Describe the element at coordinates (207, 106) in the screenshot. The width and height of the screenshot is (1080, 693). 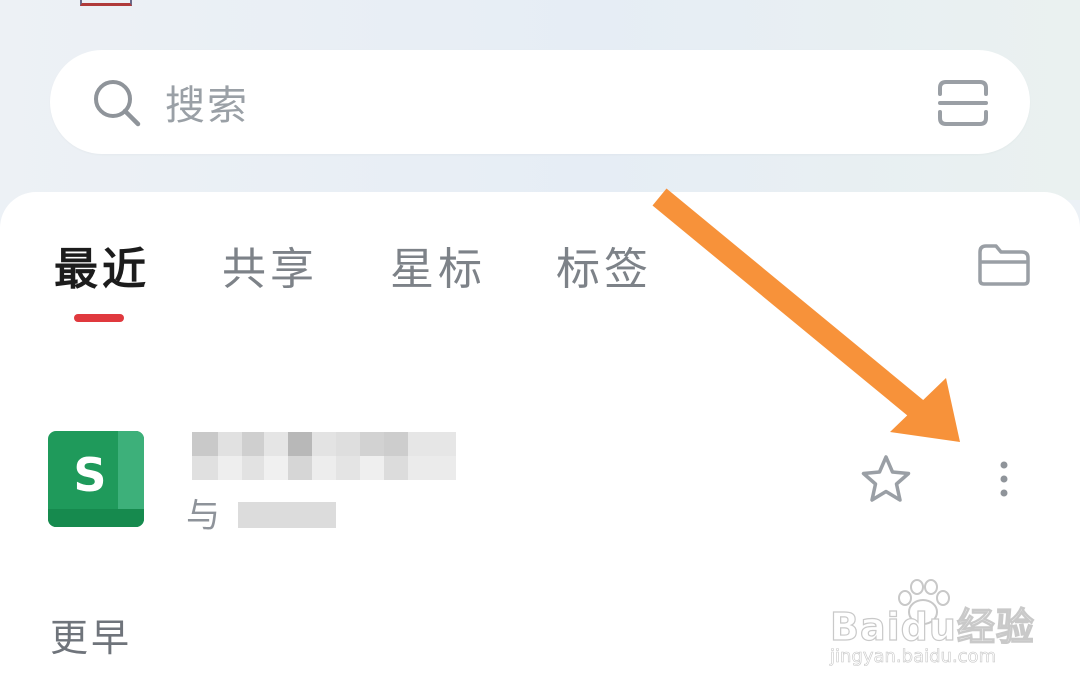
I see `search-input: 搜索` at that location.